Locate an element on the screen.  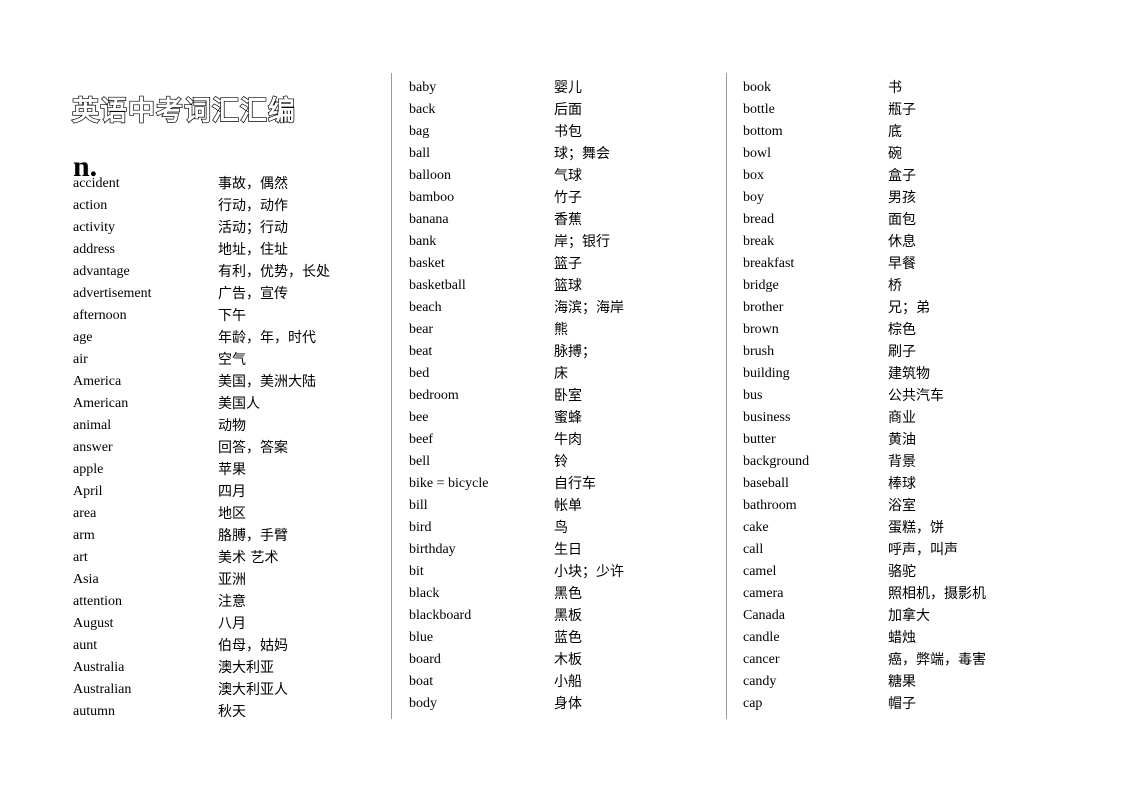
entry-word: bee is located at coordinates (419, 417).